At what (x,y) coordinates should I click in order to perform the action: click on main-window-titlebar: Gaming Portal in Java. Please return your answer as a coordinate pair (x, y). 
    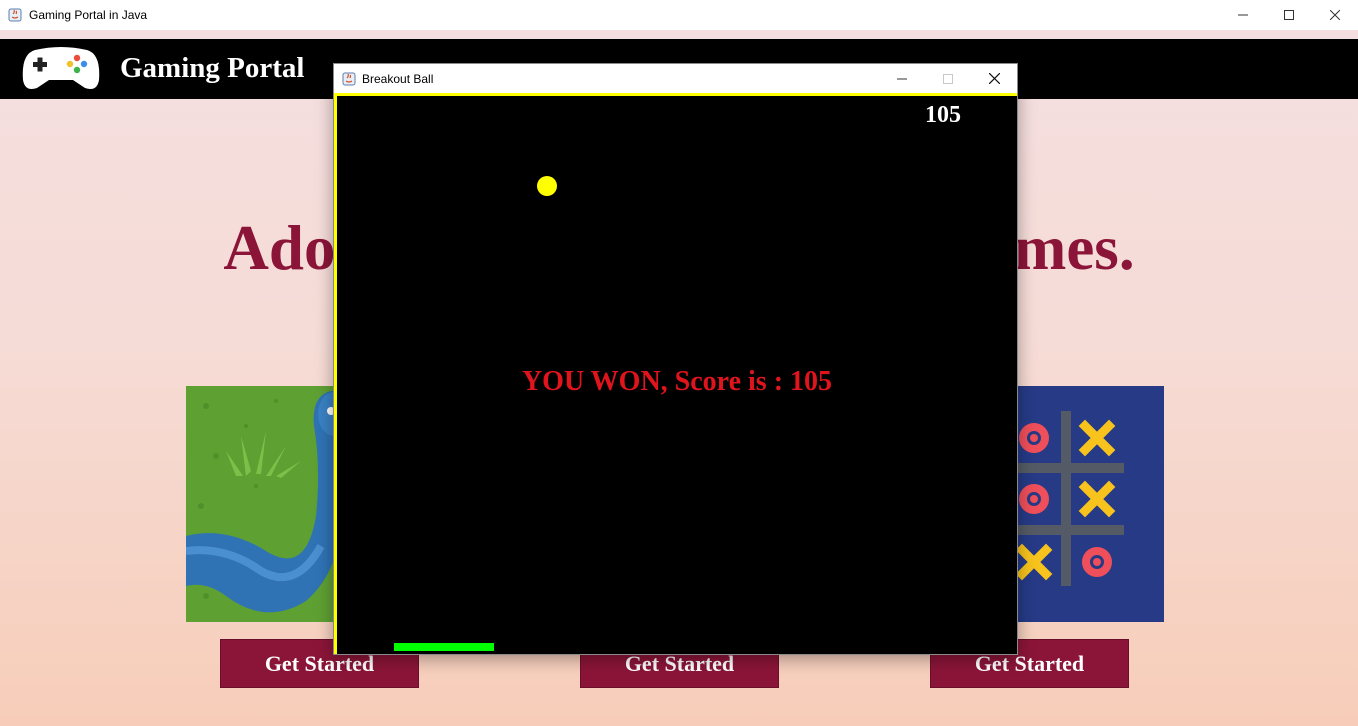
    Looking at the image, I should click on (679, 15).